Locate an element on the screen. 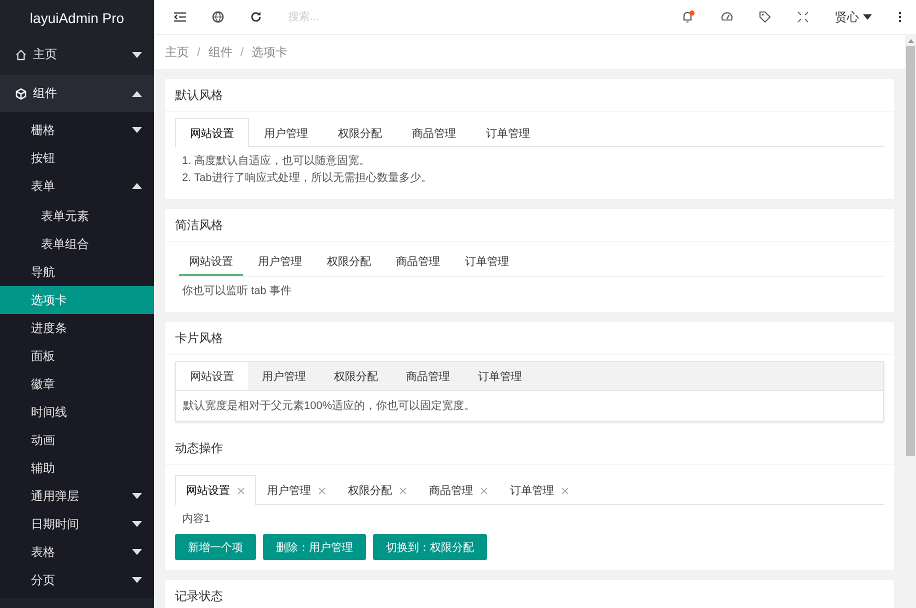 Image resolution: width=916 pixels, height=608 pixels. breadcrumb-link: 选项卡 is located at coordinates (270, 52).